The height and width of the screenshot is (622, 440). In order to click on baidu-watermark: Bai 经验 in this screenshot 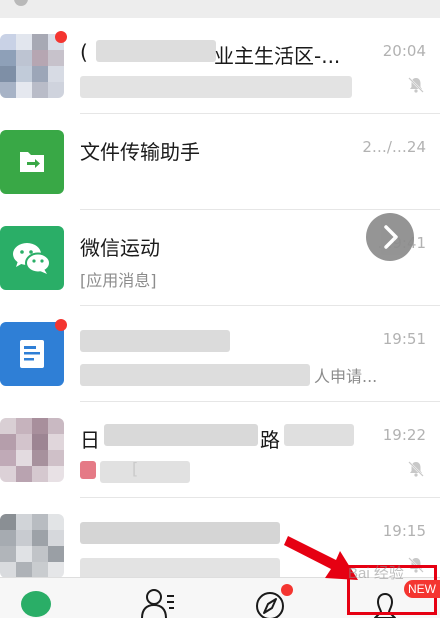, I will do `click(376, 573)`.